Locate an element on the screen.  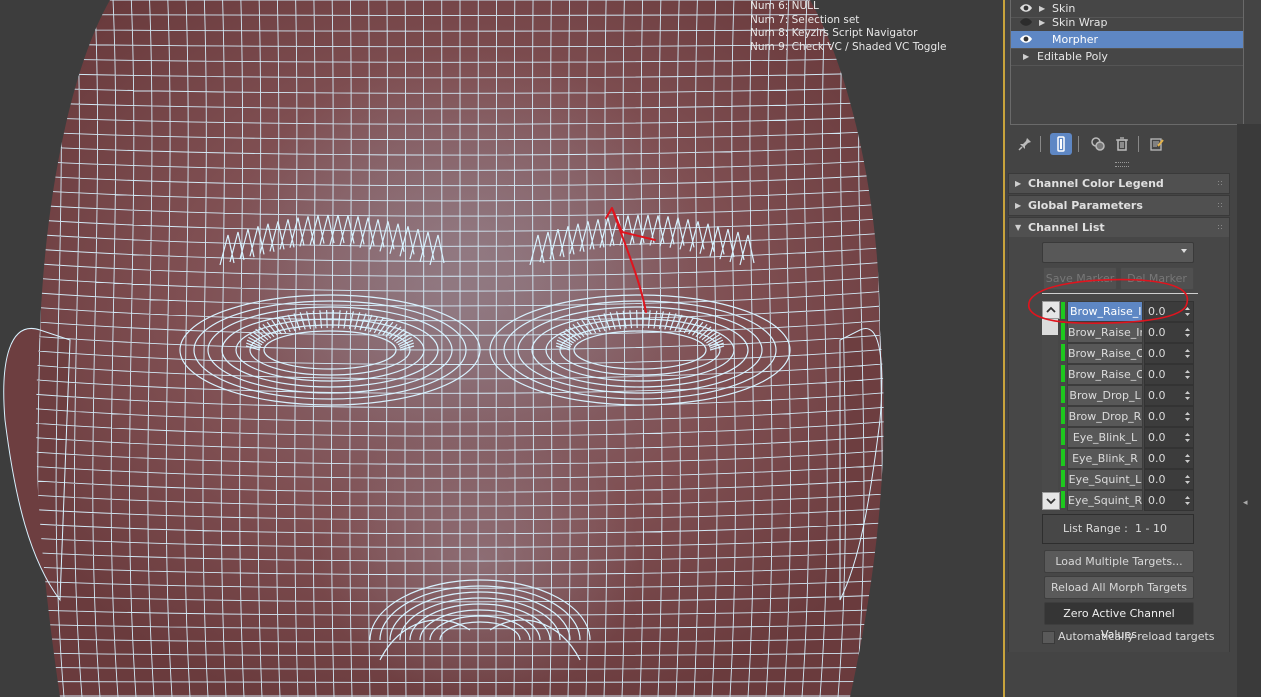
rollout-channel-list: ▼ Channel List is located at coordinates (1119, 227).